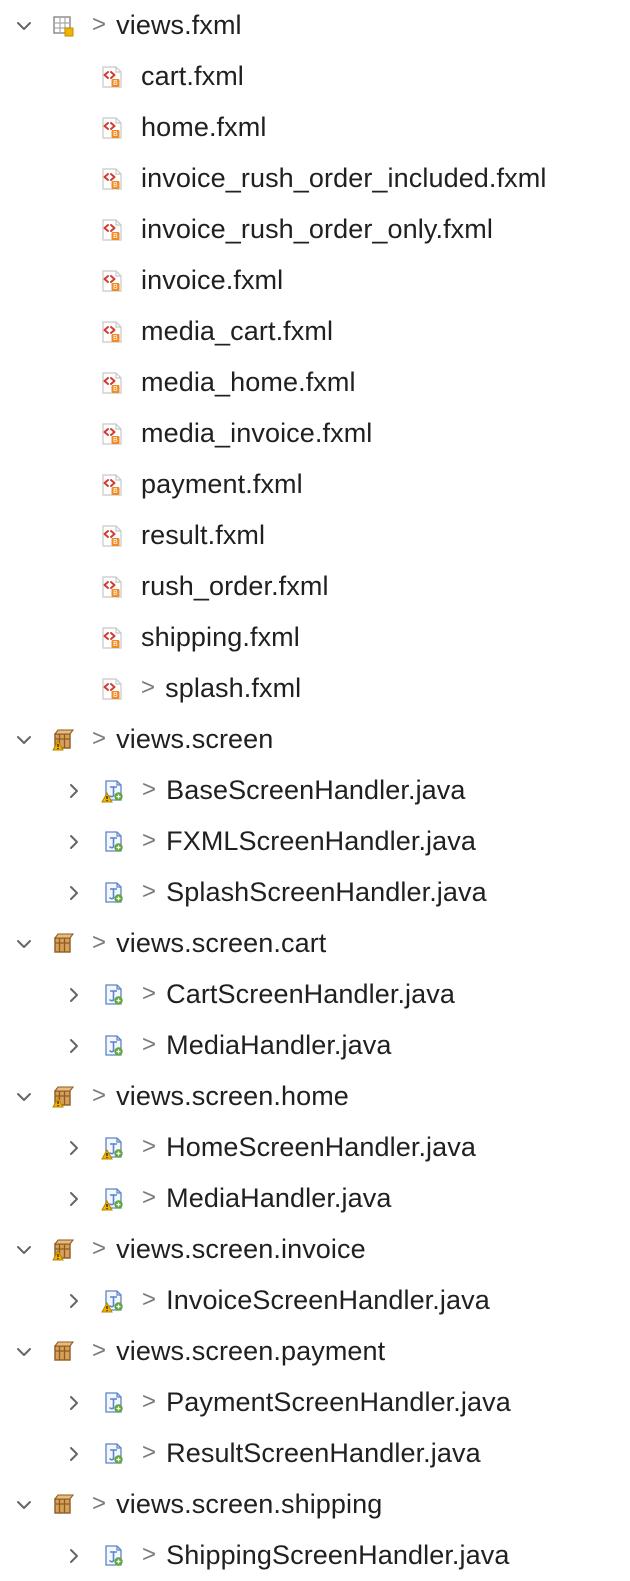  What do you see at coordinates (235, 586) in the screenshot?
I see `file-label: rush_order.fxml` at bounding box center [235, 586].